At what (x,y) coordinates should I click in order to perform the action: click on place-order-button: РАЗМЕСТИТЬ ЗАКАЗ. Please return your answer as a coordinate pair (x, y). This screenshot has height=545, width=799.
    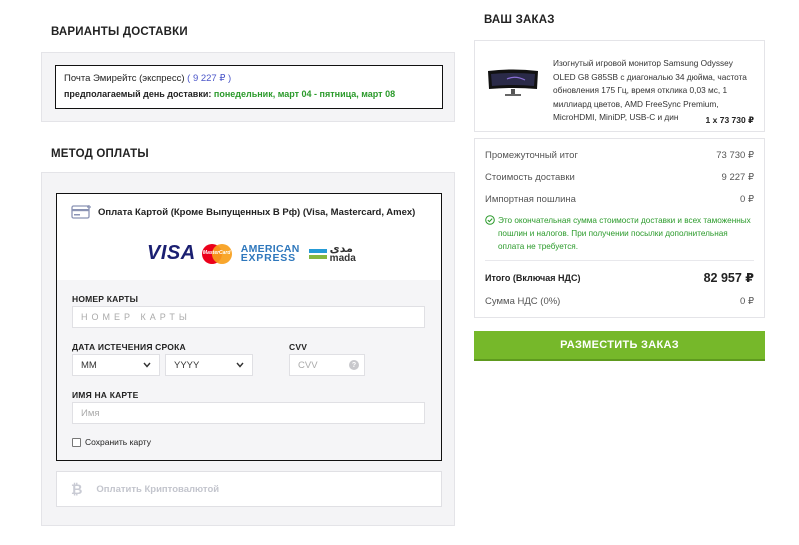
    Looking at the image, I should click on (619, 346).